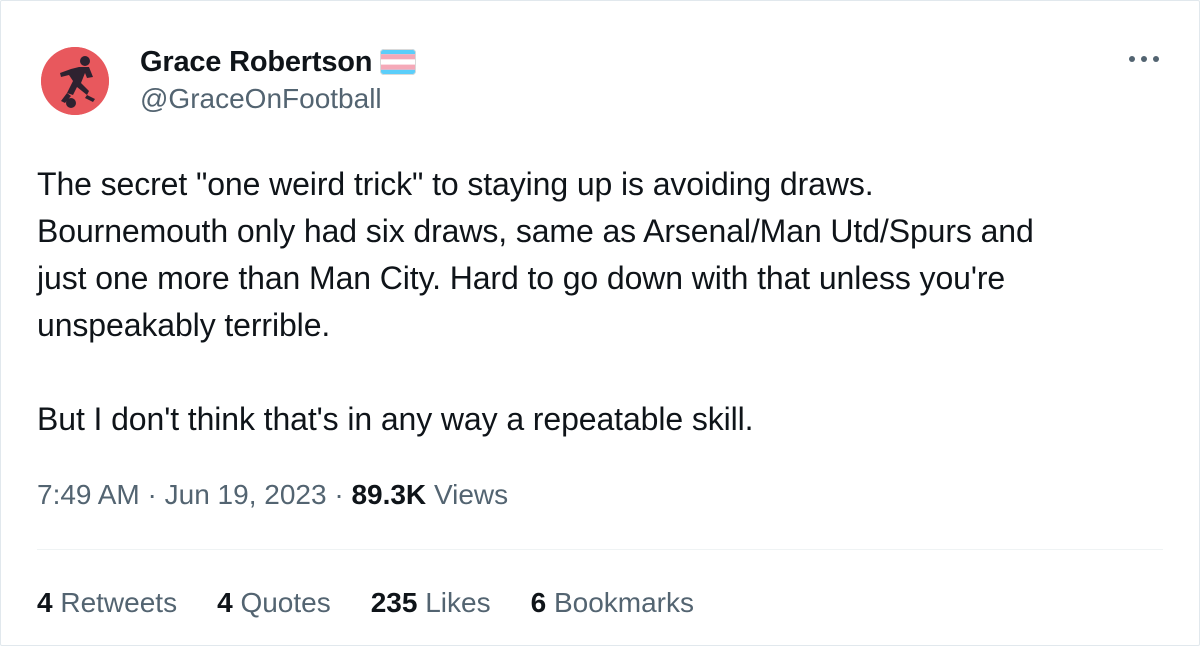  I want to click on avatar, so click(75, 81).